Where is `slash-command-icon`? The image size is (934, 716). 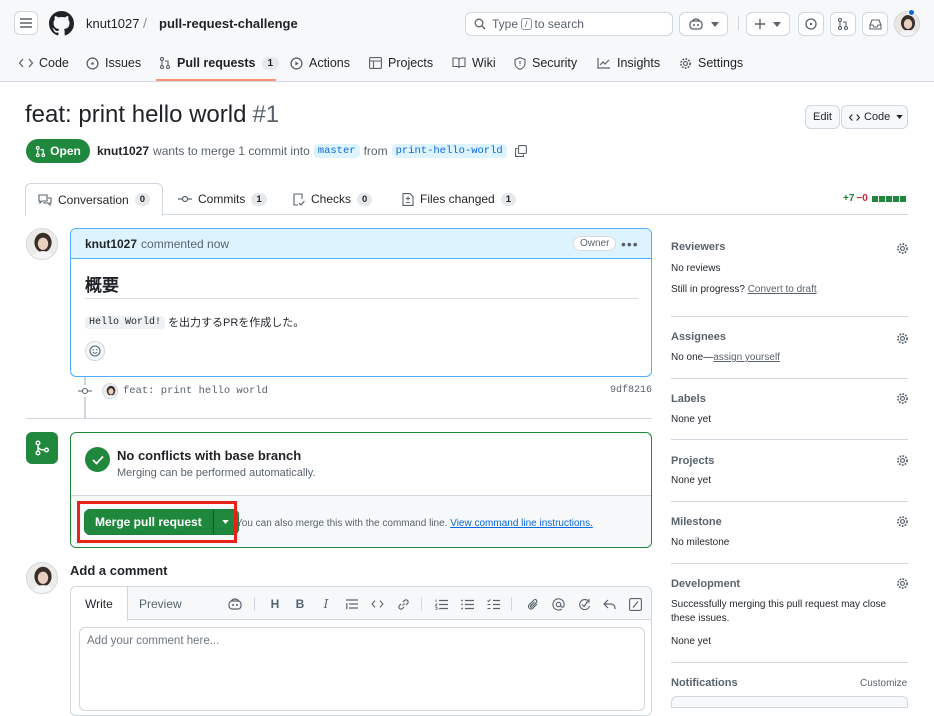 slash-command-icon is located at coordinates (635, 604).